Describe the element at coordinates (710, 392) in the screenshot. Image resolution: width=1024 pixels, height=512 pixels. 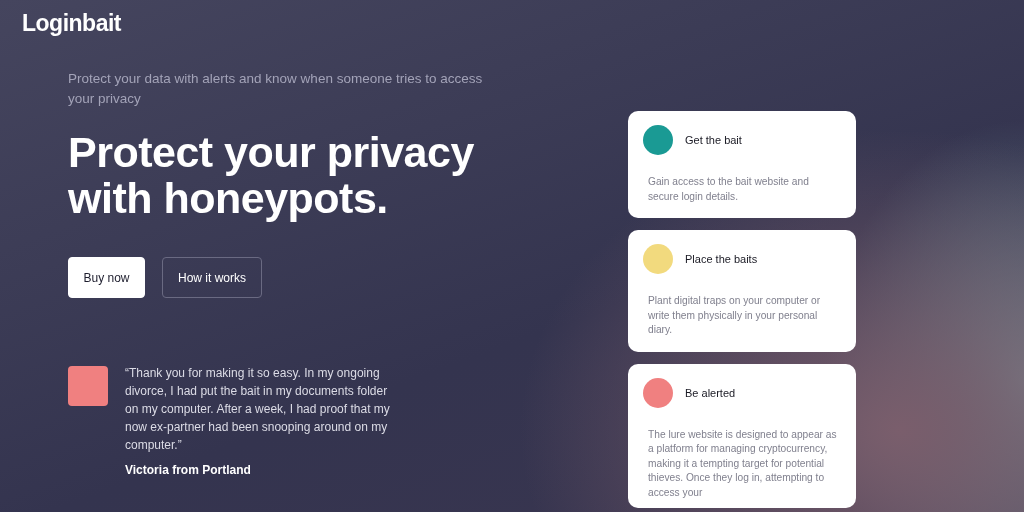
I see `step-title: Be alerted` at that location.